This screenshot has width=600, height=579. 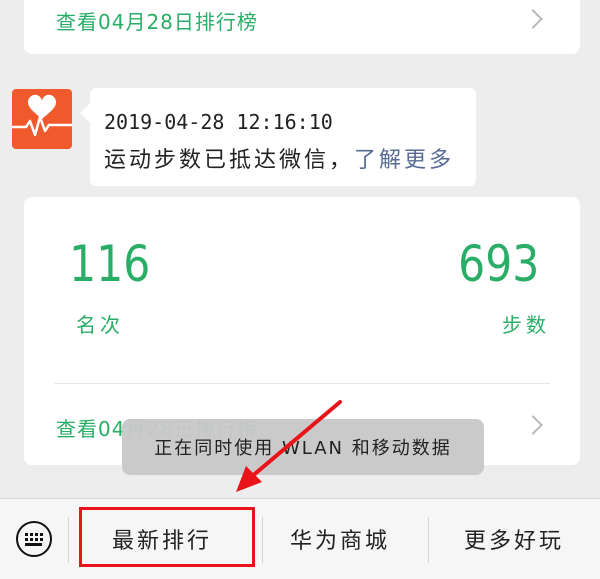 What do you see at coordinates (340, 539) in the screenshot?
I see `menu-huawei-mall: 华为商城` at bounding box center [340, 539].